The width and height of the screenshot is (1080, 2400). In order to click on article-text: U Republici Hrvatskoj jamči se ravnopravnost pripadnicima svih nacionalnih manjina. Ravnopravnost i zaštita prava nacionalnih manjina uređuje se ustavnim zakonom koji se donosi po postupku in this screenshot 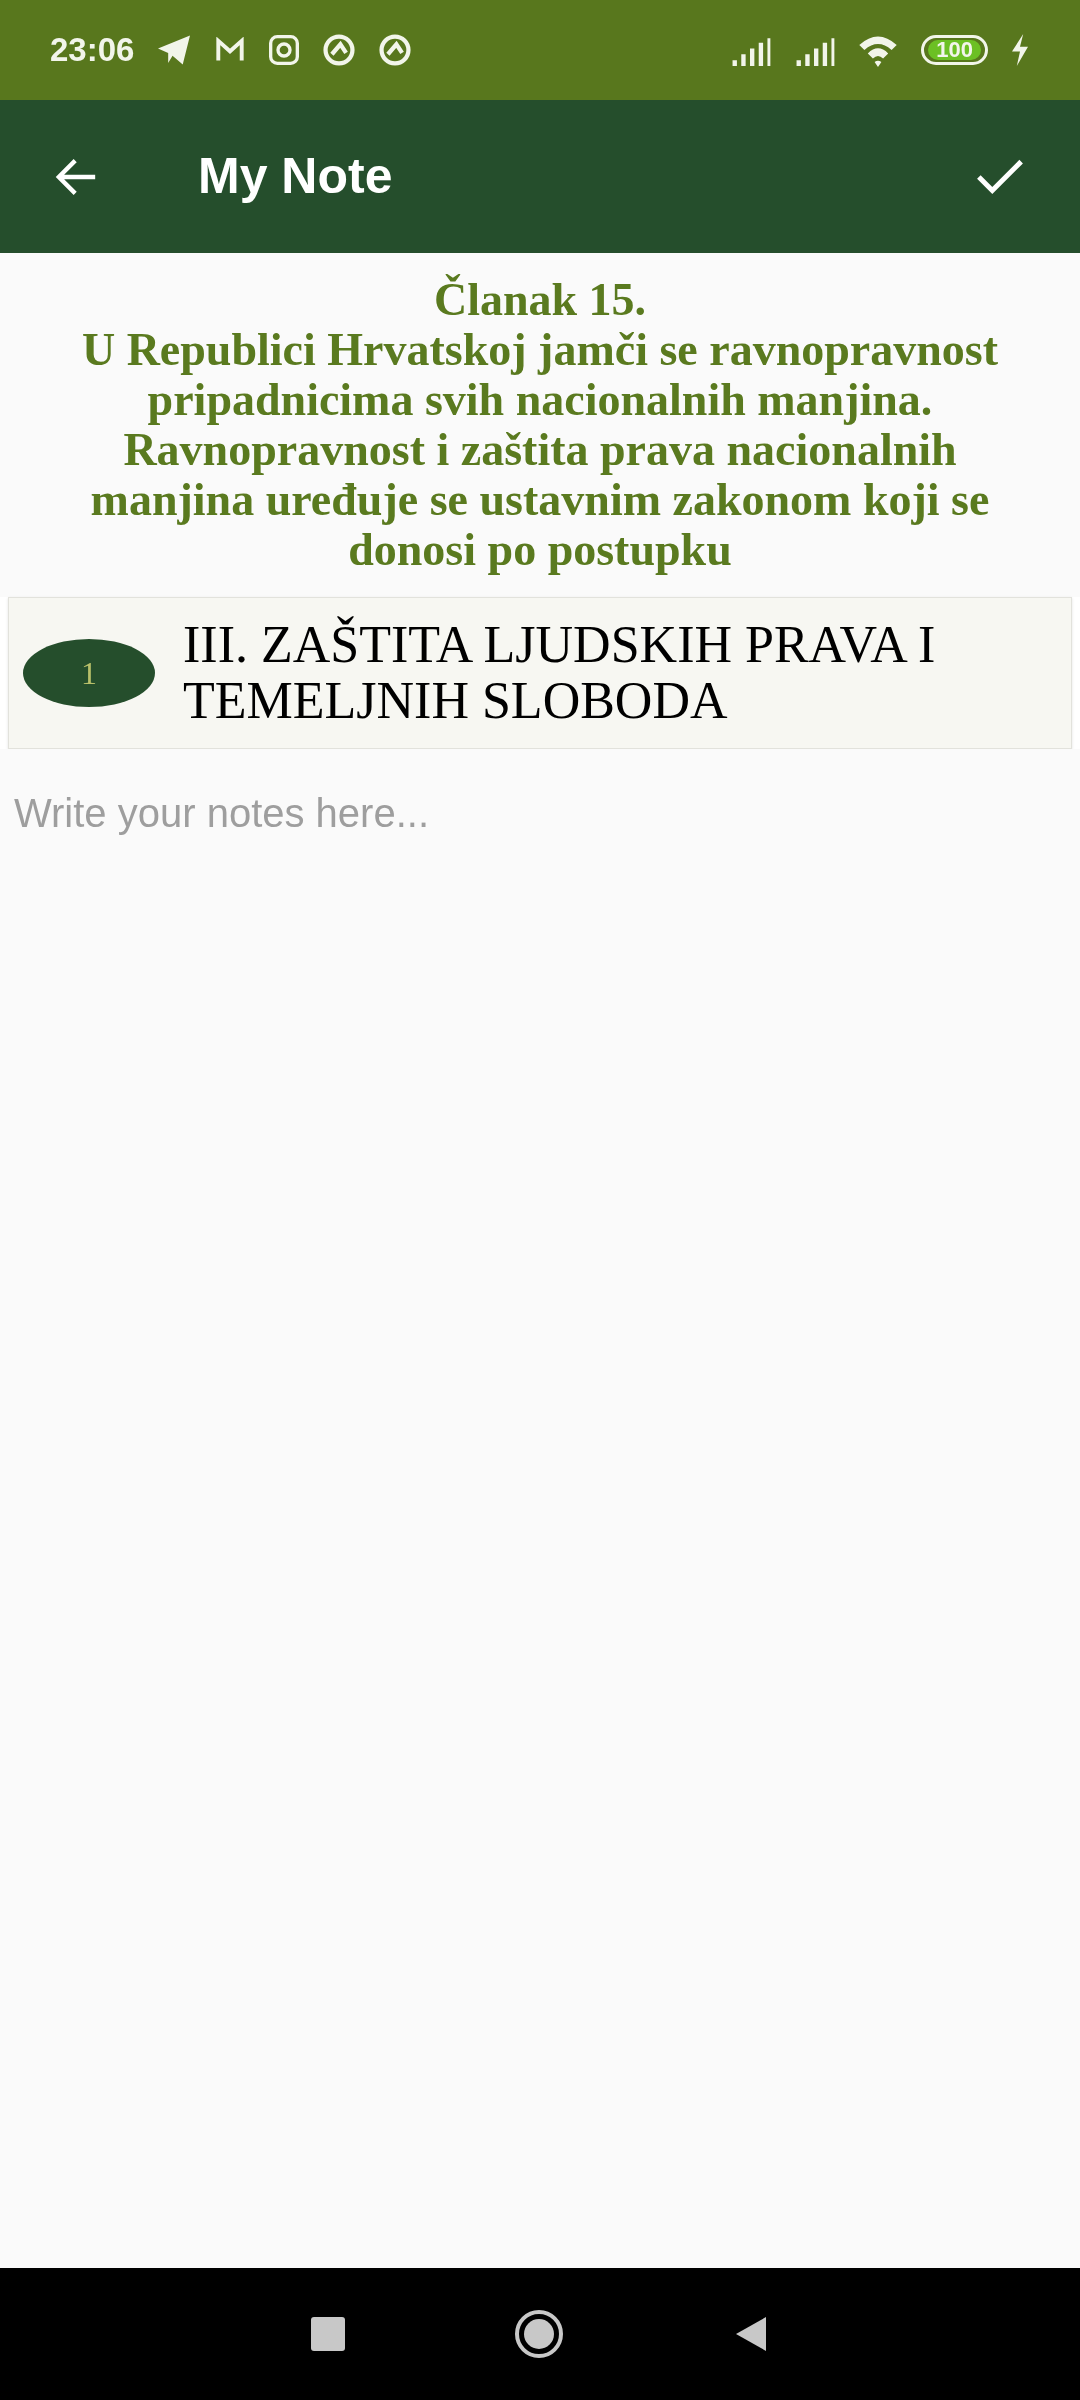, I will do `click(540, 450)`.